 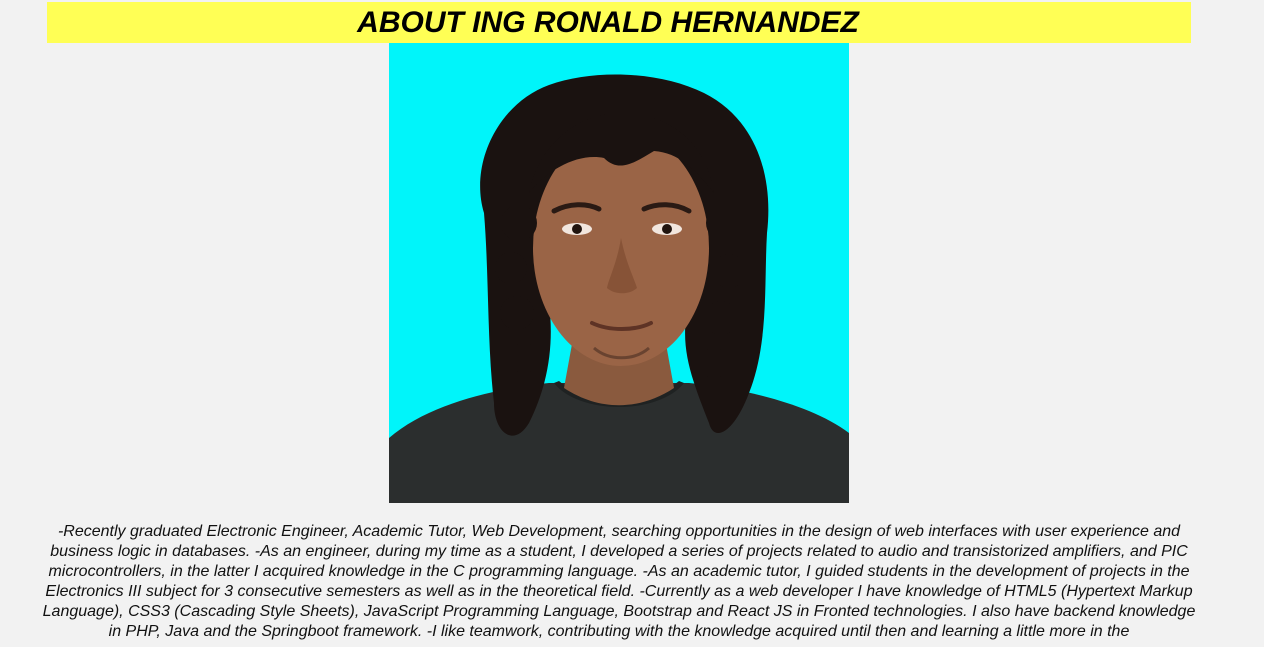 I want to click on title-banner: ABOUT ING RONALD HERNANDEZ, so click(x=619, y=22).